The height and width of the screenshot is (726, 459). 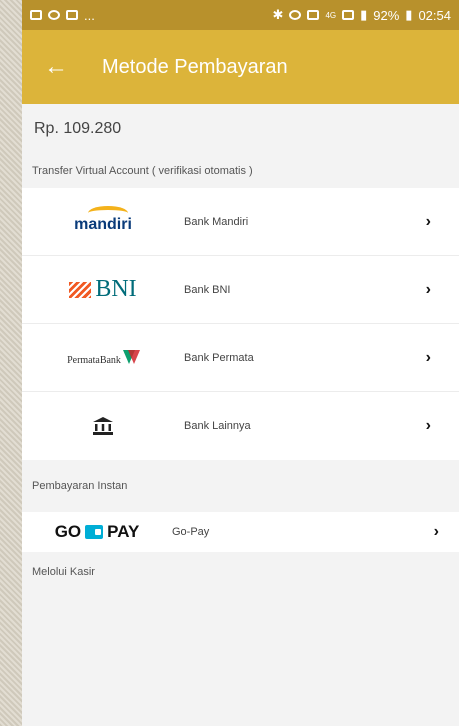 What do you see at coordinates (72, 15) in the screenshot?
I see `gallery-icon` at bounding box center [72, 15].